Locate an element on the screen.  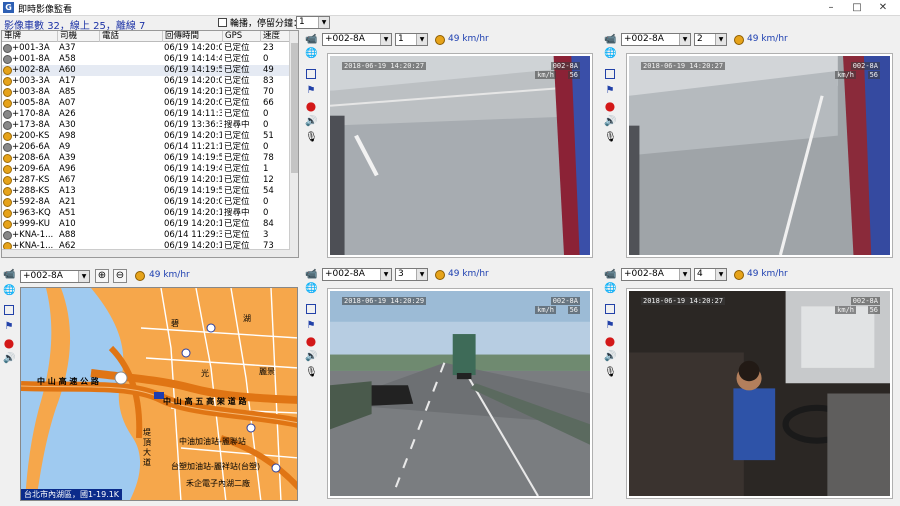
cell-plate: +173-8A is located at coordinates (31, 125).